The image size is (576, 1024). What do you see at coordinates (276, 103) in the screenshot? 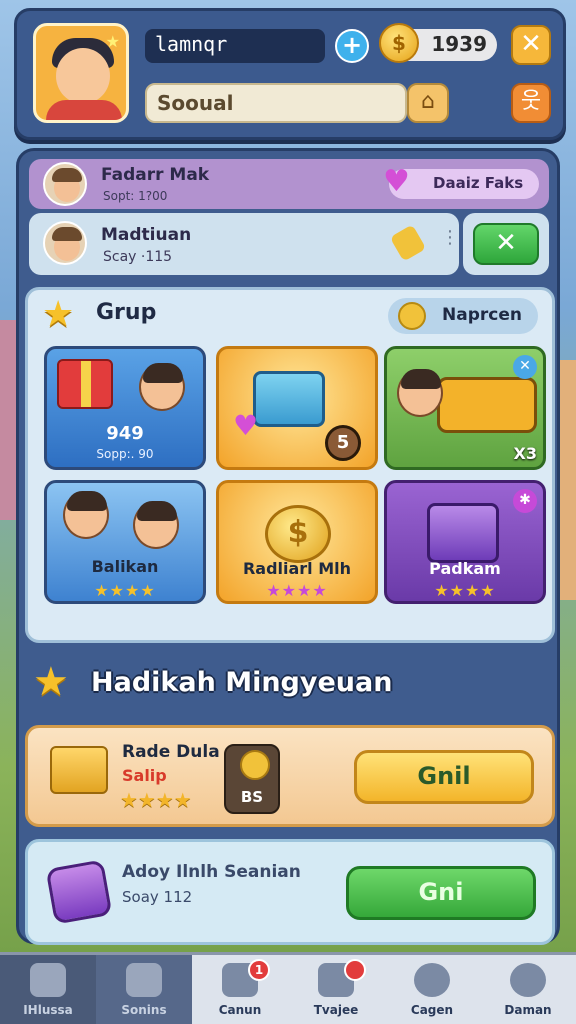
I see `search-input: Sooual` at bounding box center [276, 103].